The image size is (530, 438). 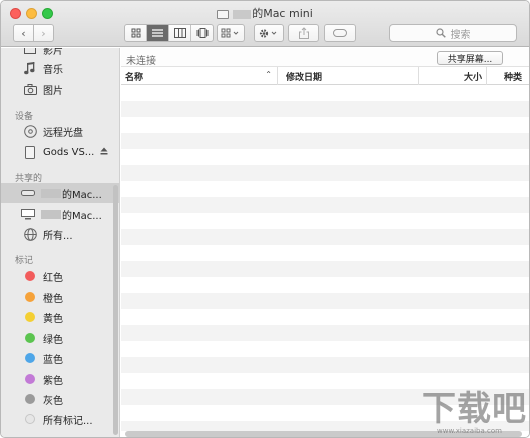 I want to click on green-tag-dot, so click(x=30, y=338).